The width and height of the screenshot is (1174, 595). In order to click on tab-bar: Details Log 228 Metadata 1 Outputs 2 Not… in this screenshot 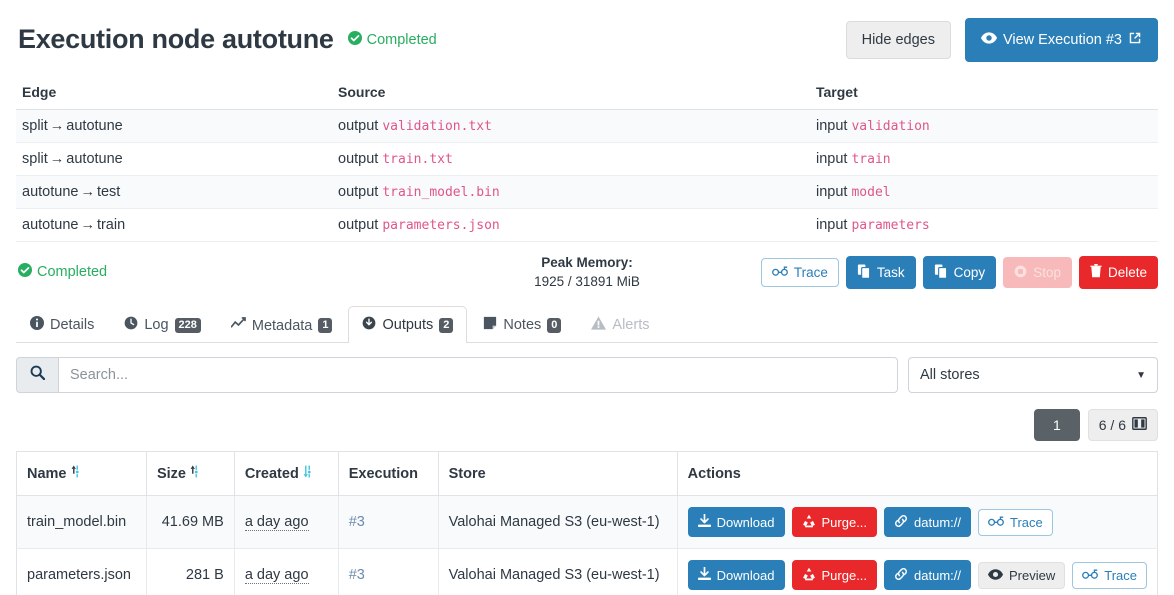, I will do `click(587, 324)`.